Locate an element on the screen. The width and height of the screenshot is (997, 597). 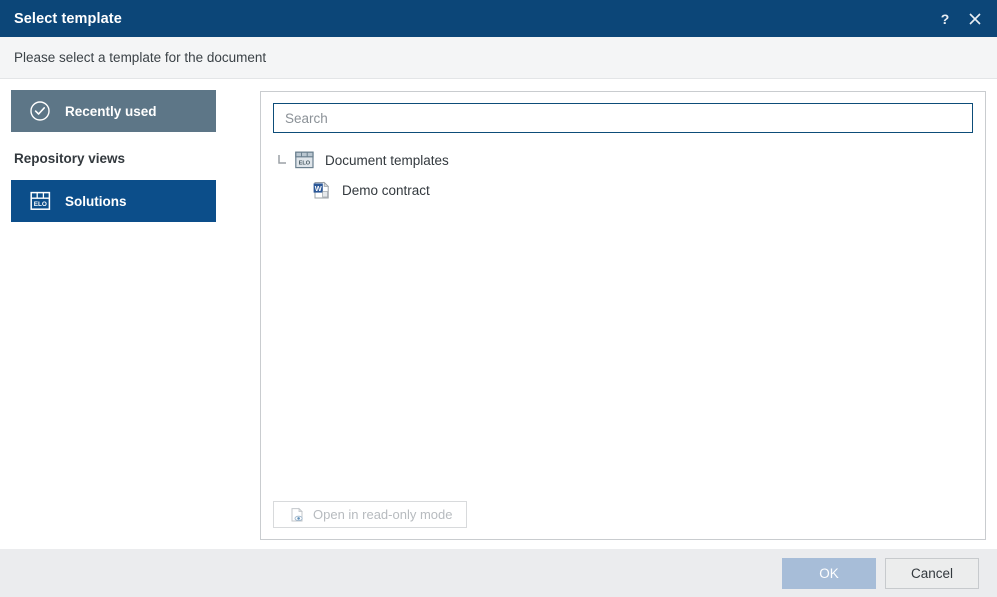
tree-item-label: Demo contract is located at coordinates (386, 190).